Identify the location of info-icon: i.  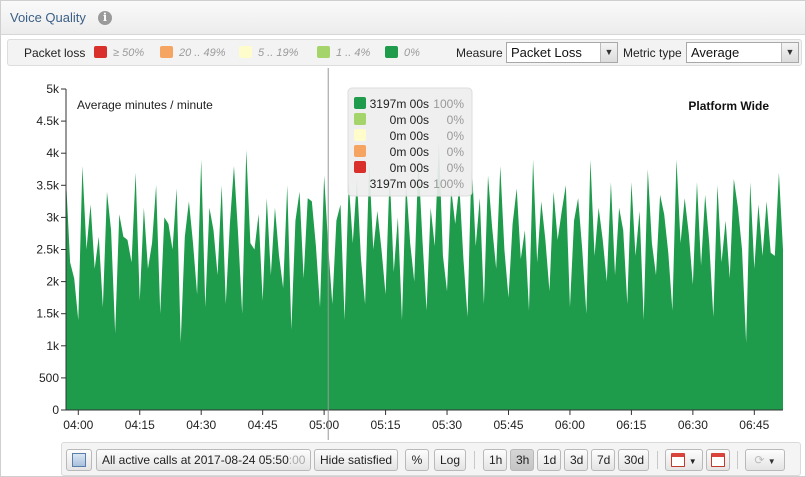
(105, 18).